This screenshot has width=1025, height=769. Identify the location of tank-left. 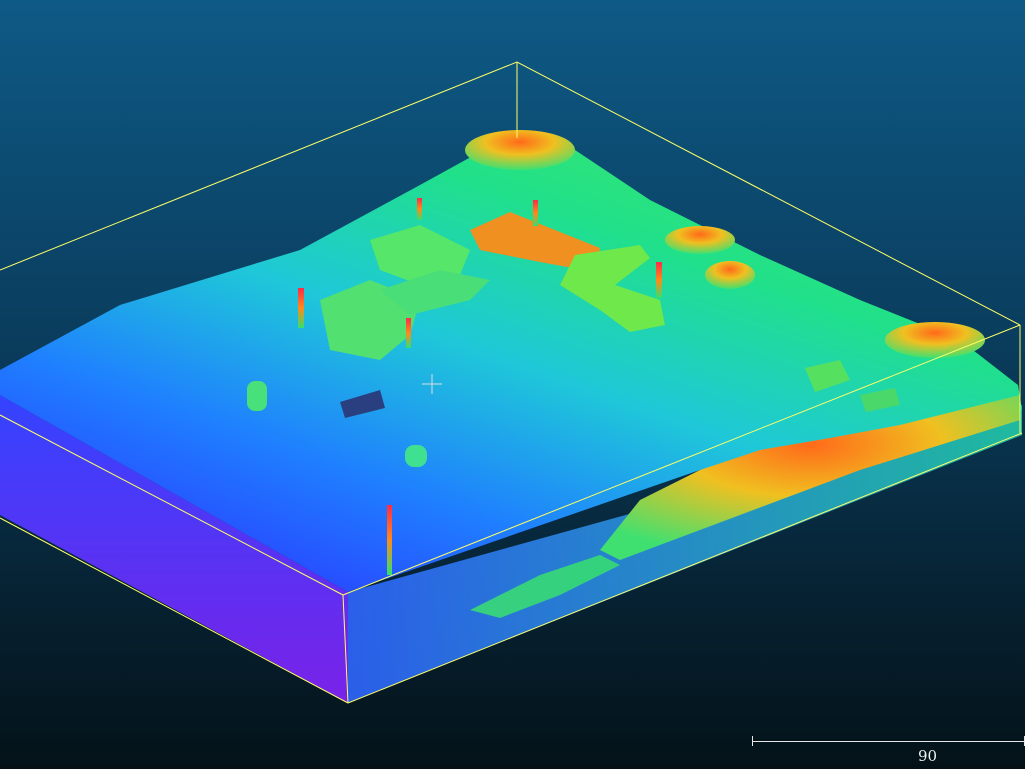
(257, 396).